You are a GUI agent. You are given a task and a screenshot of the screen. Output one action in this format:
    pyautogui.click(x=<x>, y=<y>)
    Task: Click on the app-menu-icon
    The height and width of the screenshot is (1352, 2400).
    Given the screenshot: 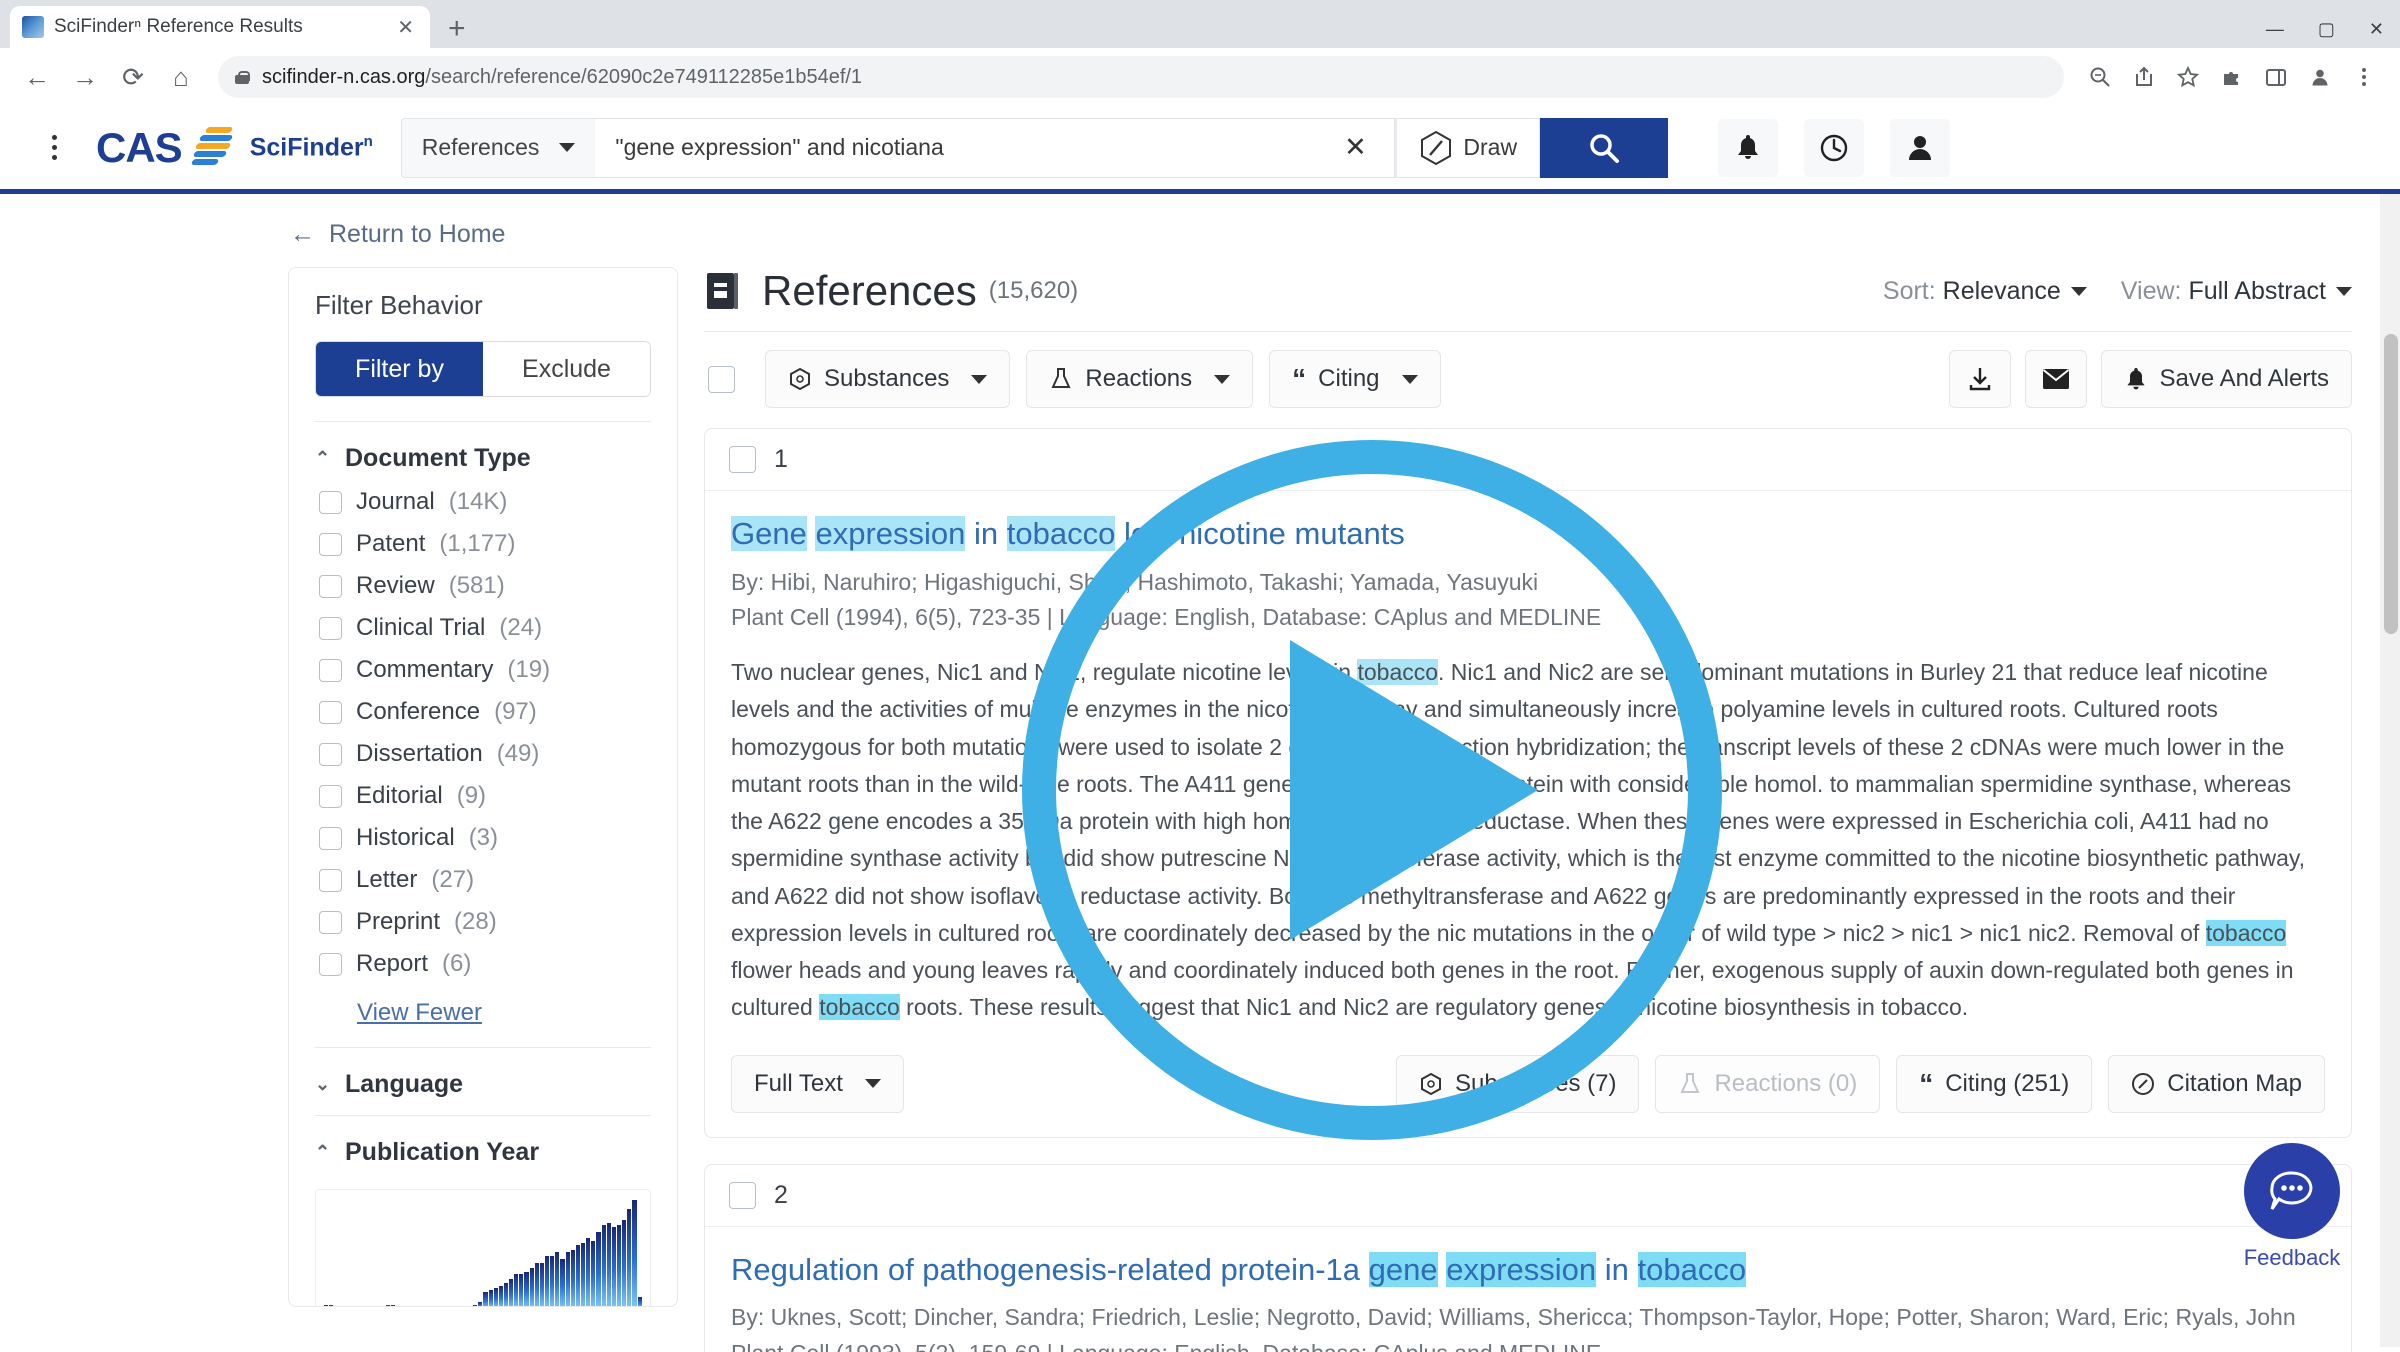 What is the action you would take?
    pyautogui.click(x=54, y=147)
    